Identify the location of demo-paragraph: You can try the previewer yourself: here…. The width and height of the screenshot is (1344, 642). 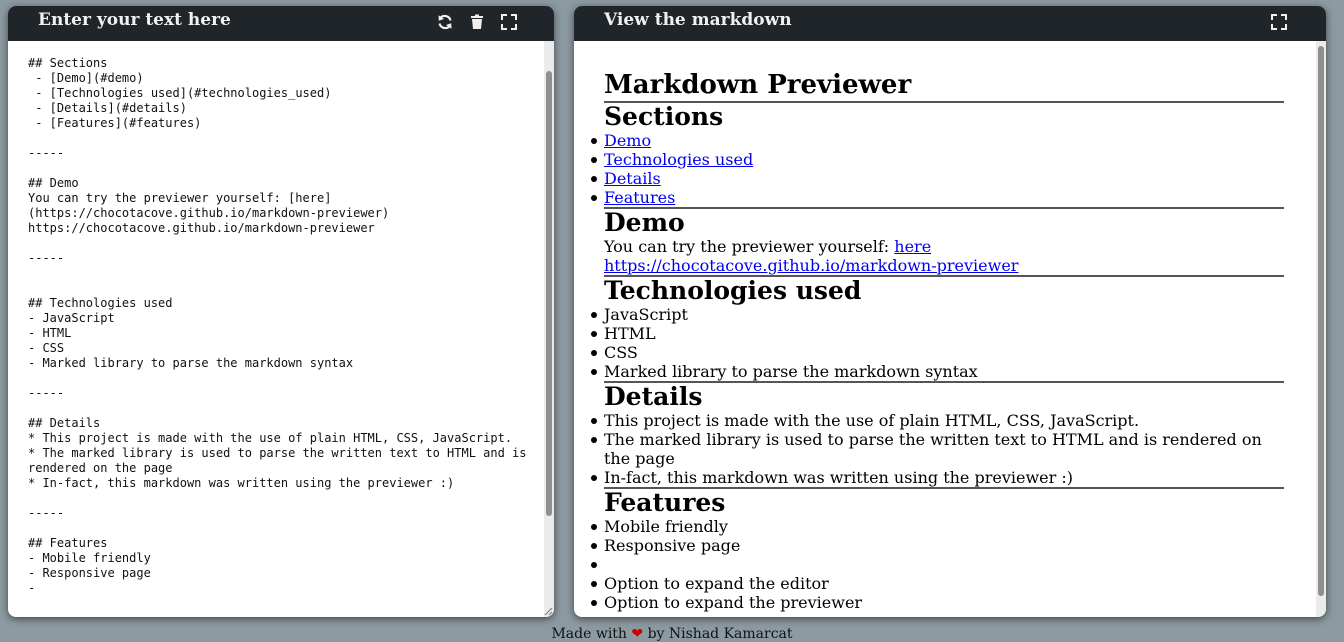
(944, 256).